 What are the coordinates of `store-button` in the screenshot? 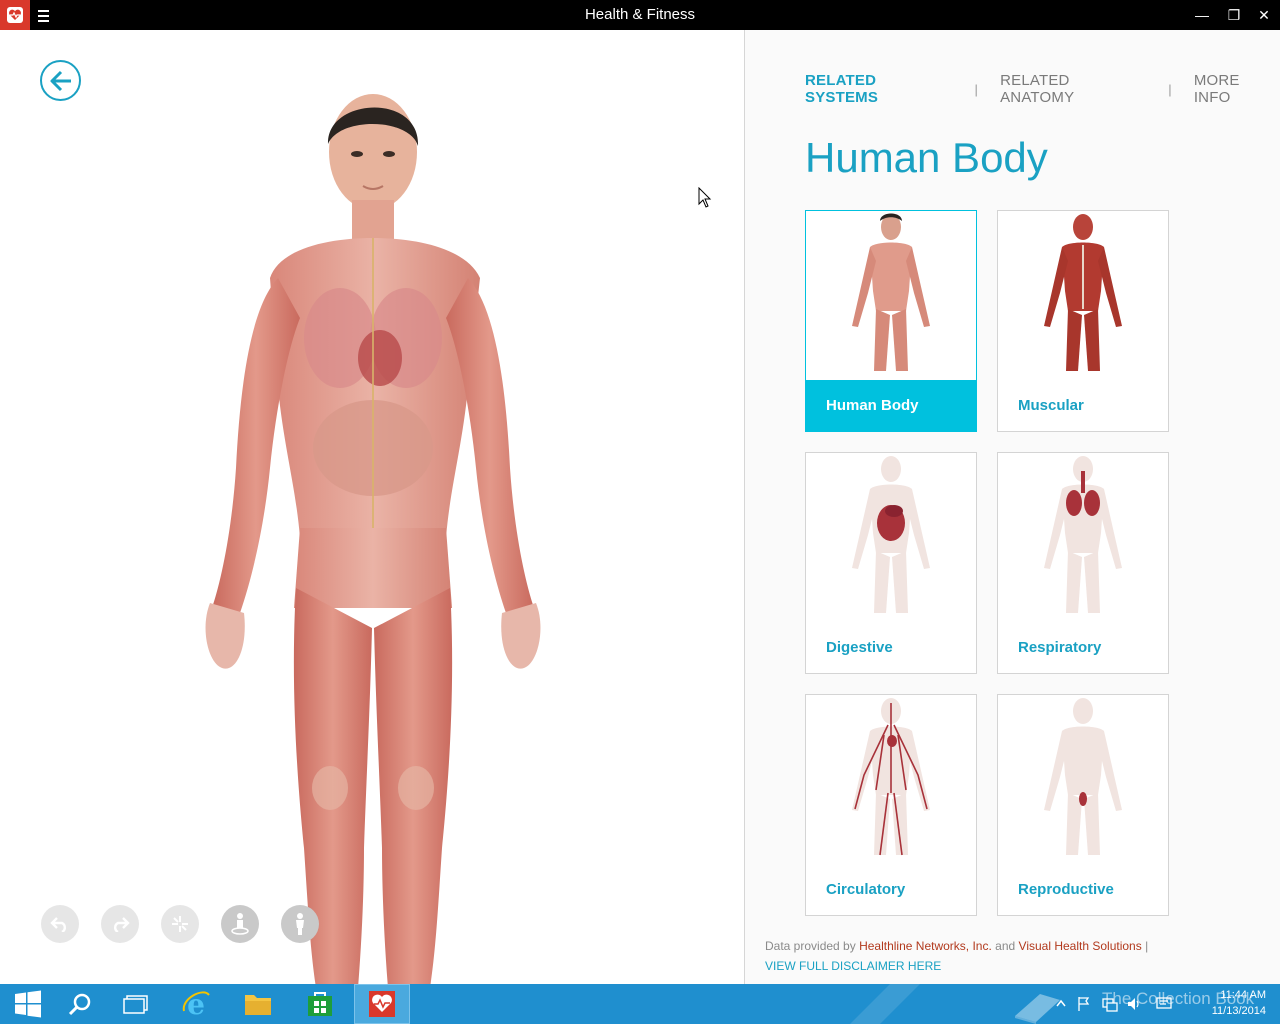 It's located at (320, 1004).